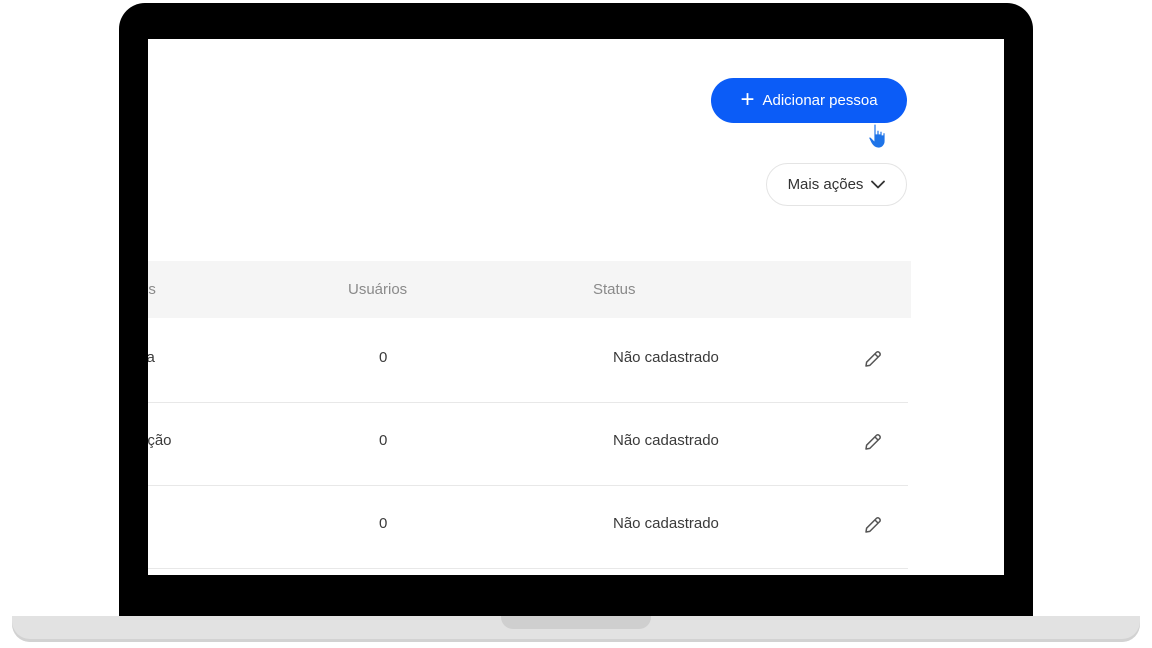 Image resolution: width=1152 pixels, height=648 pixels. I want to click on chevron-down-icon, so click(878, 184).